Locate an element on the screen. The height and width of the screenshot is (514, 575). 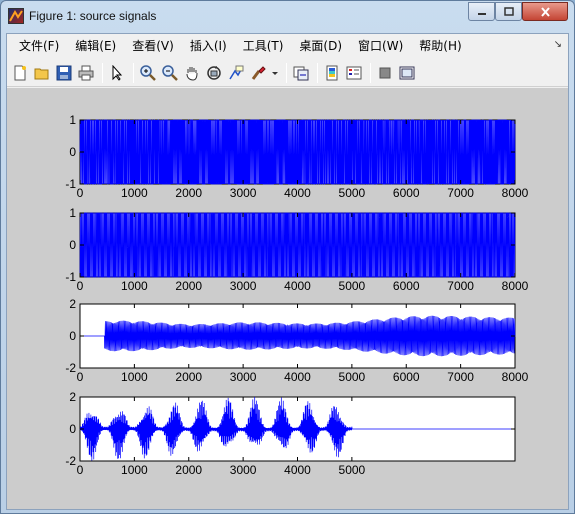
legend-icon is located at coordinates (354, 73).